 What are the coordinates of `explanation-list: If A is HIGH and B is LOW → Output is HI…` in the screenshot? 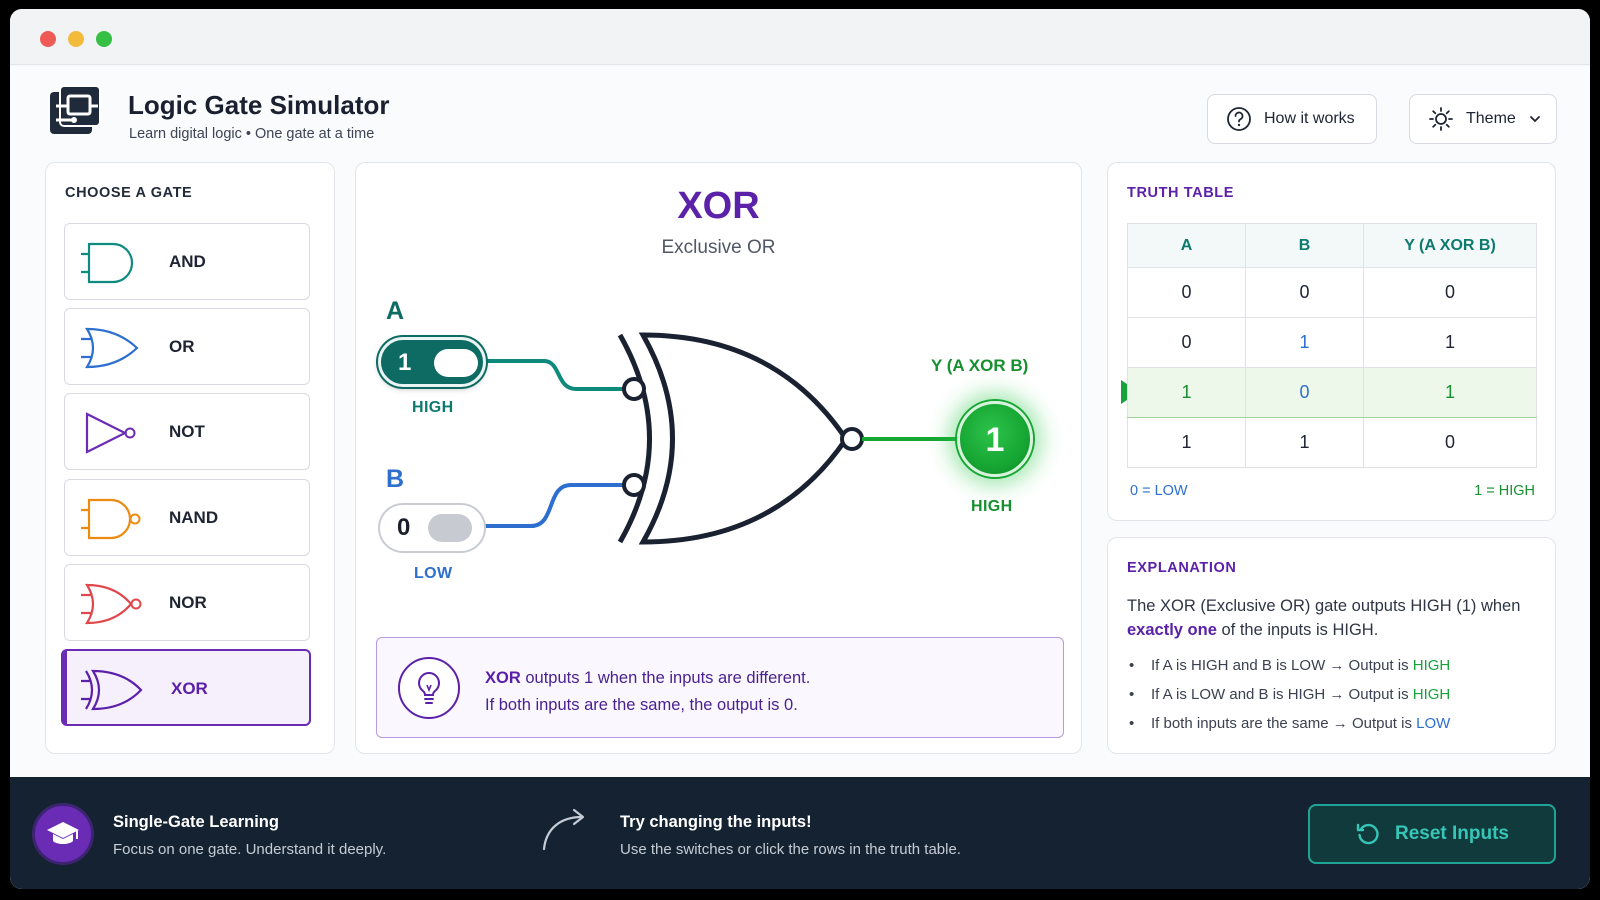 It's located at (1288, 694).